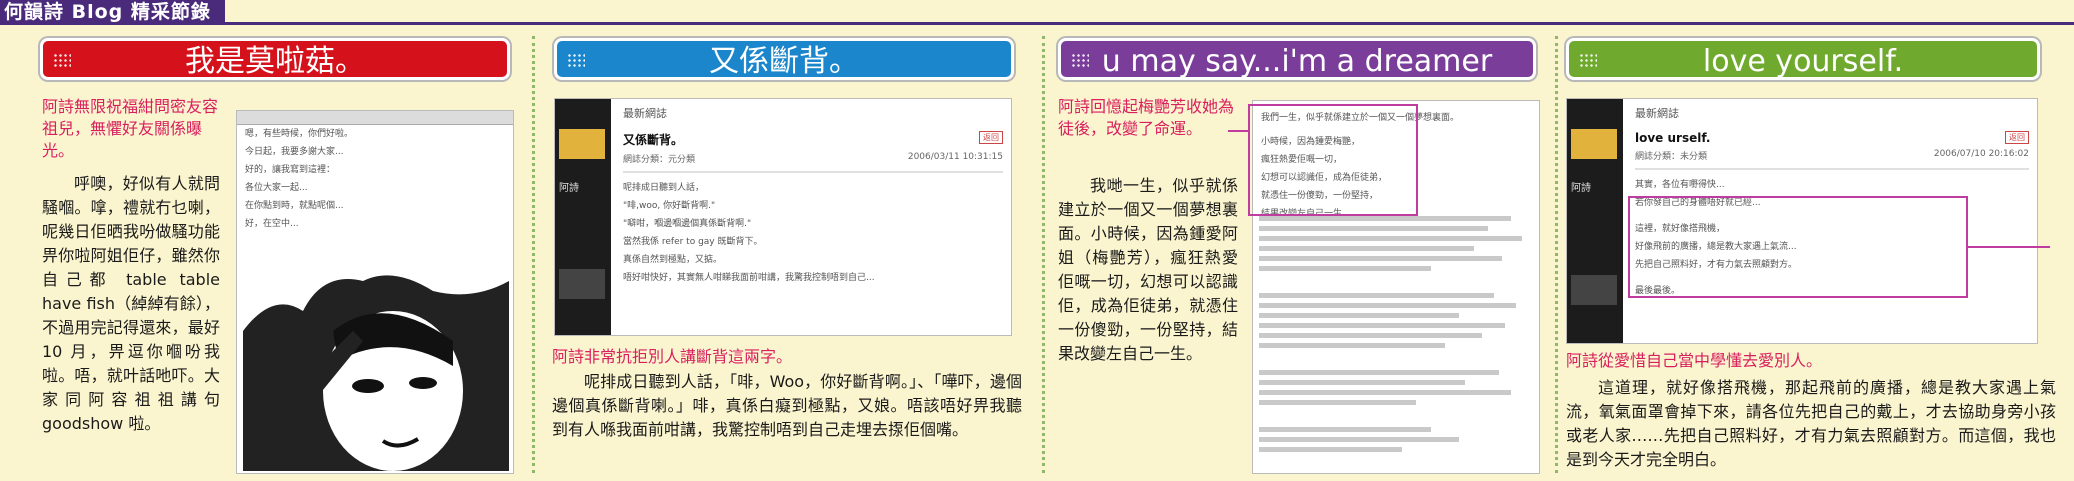 This screenshot has width=2074, height=481. I want to click on section-4-title: love yourself., so click(1803, 61).